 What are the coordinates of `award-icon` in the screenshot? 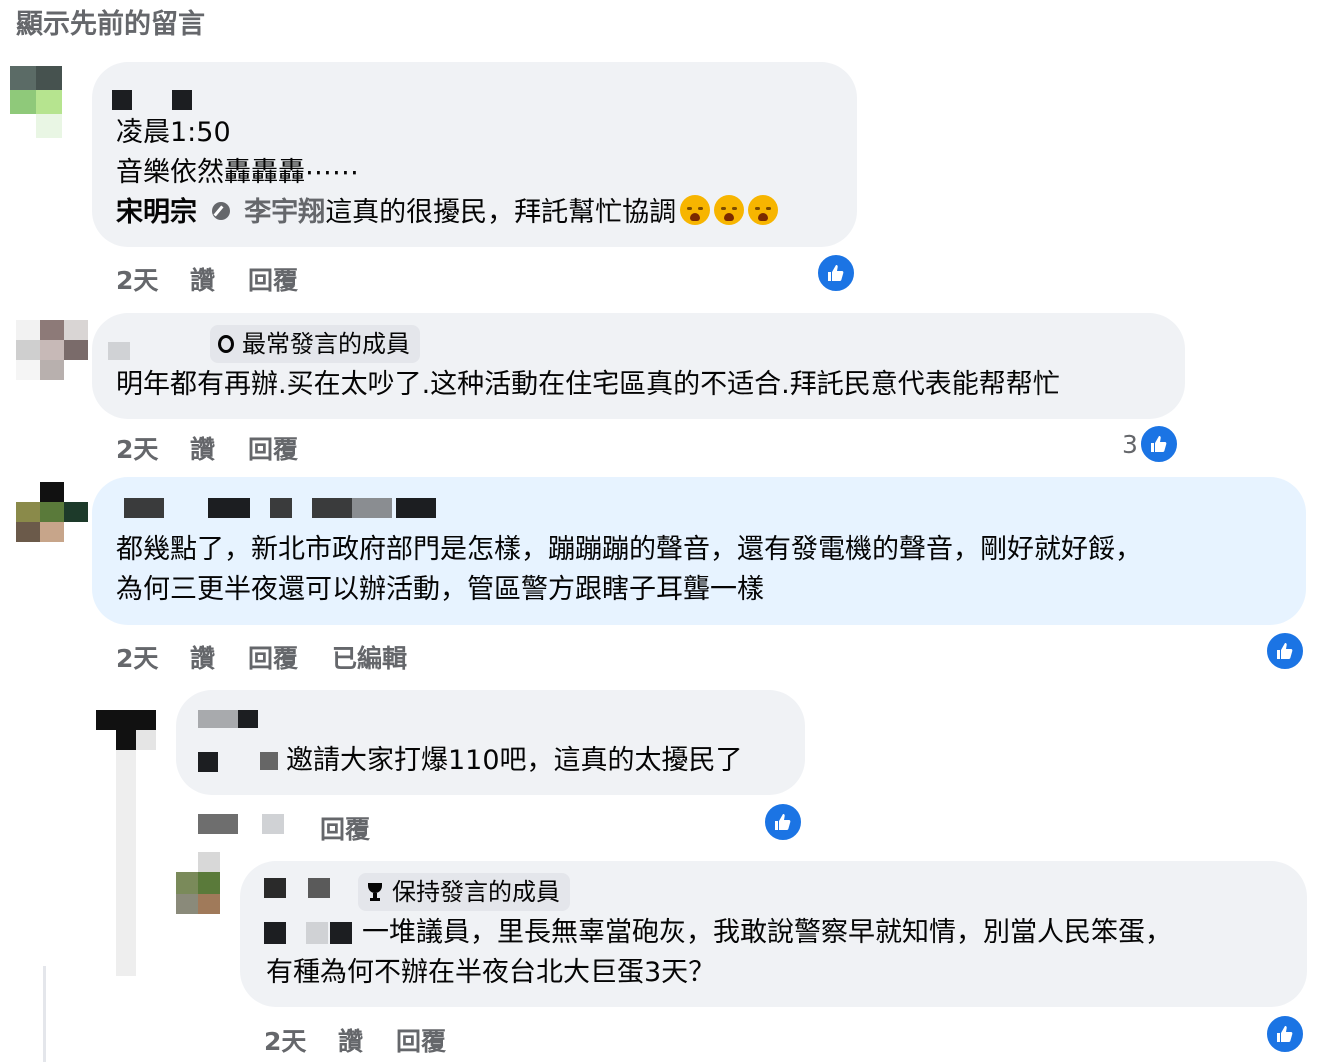 It's located at (226, 344).